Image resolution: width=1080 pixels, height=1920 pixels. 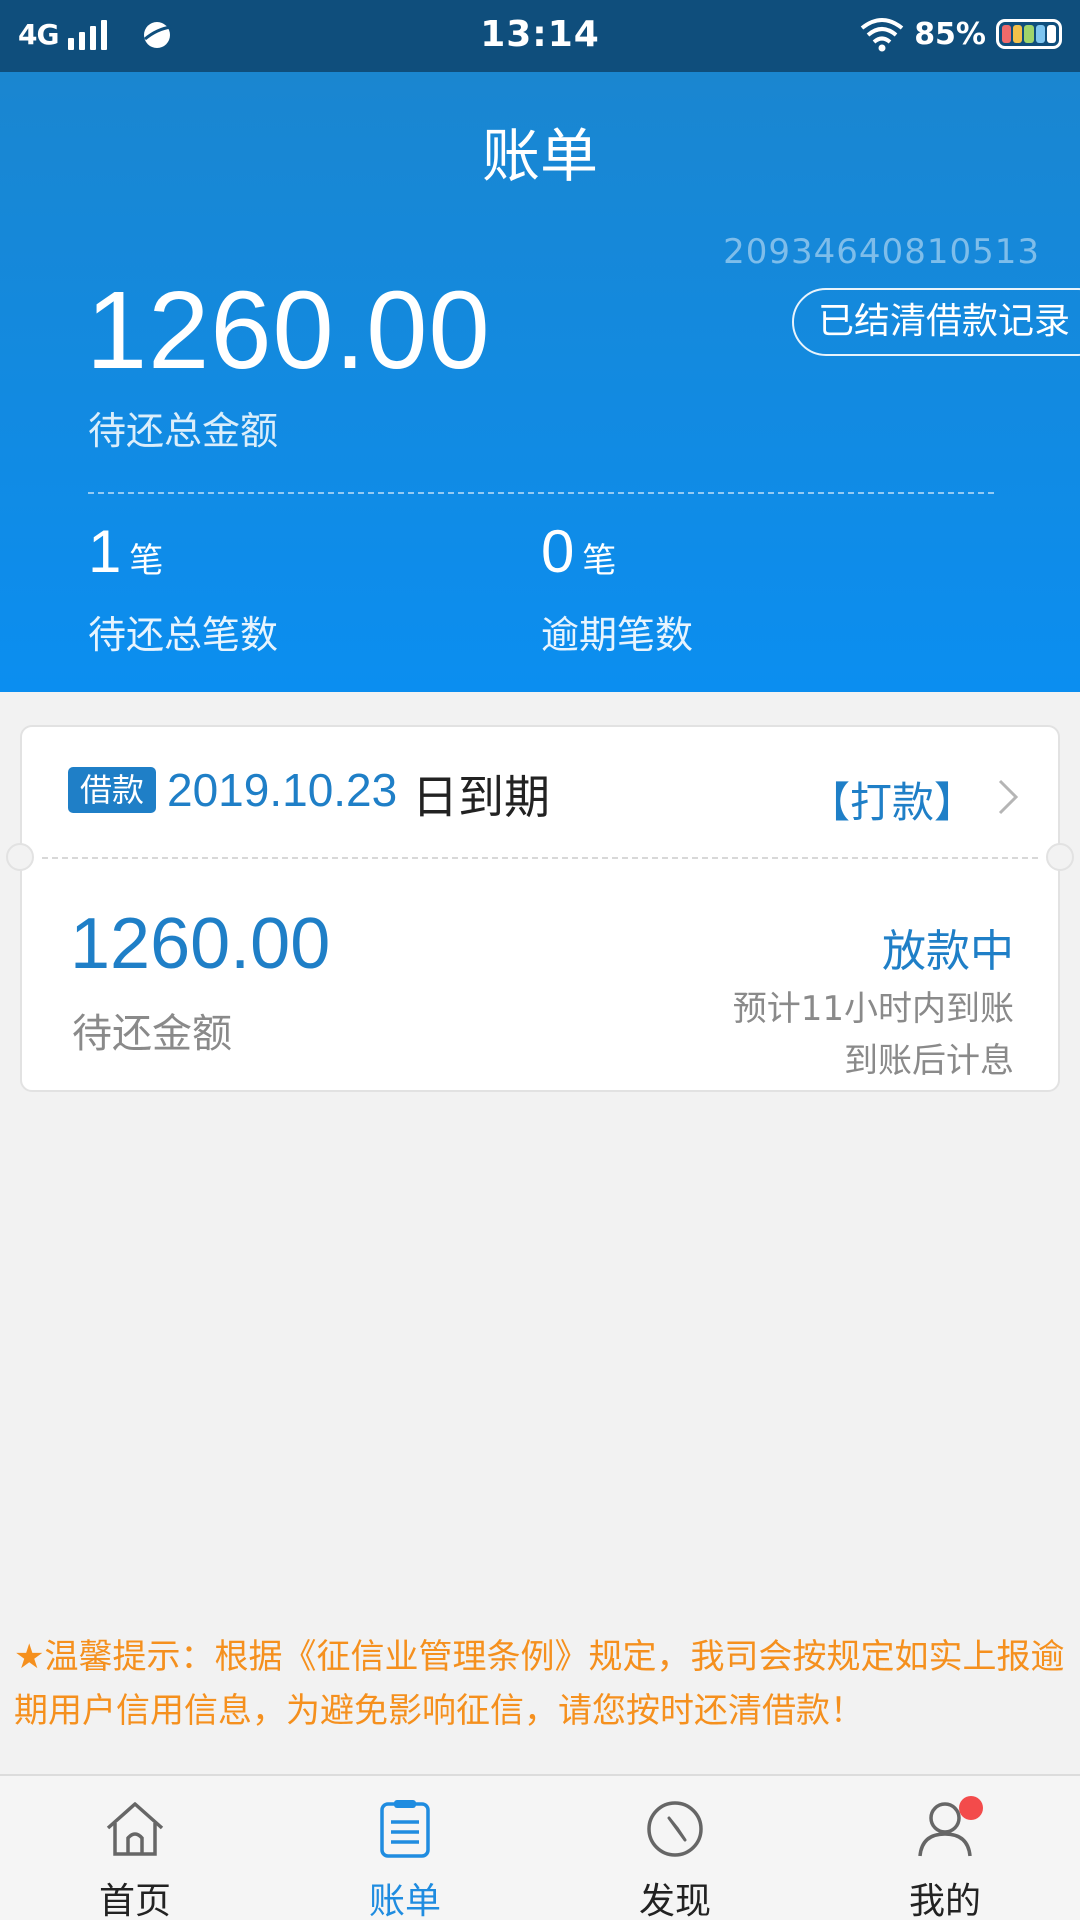 What do you see at coordinates (183, 552) in the screenshot?
I see `stat-value-row: 1笔` at bounding box center [183, 552].